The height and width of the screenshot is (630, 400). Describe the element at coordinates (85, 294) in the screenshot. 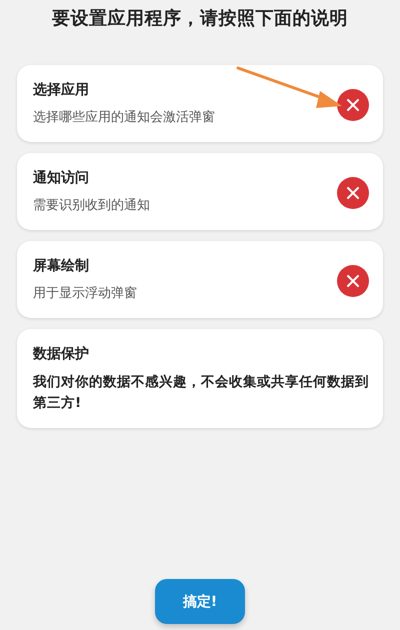

I see `card-description: 用于显示浮动弹窗` at that location.